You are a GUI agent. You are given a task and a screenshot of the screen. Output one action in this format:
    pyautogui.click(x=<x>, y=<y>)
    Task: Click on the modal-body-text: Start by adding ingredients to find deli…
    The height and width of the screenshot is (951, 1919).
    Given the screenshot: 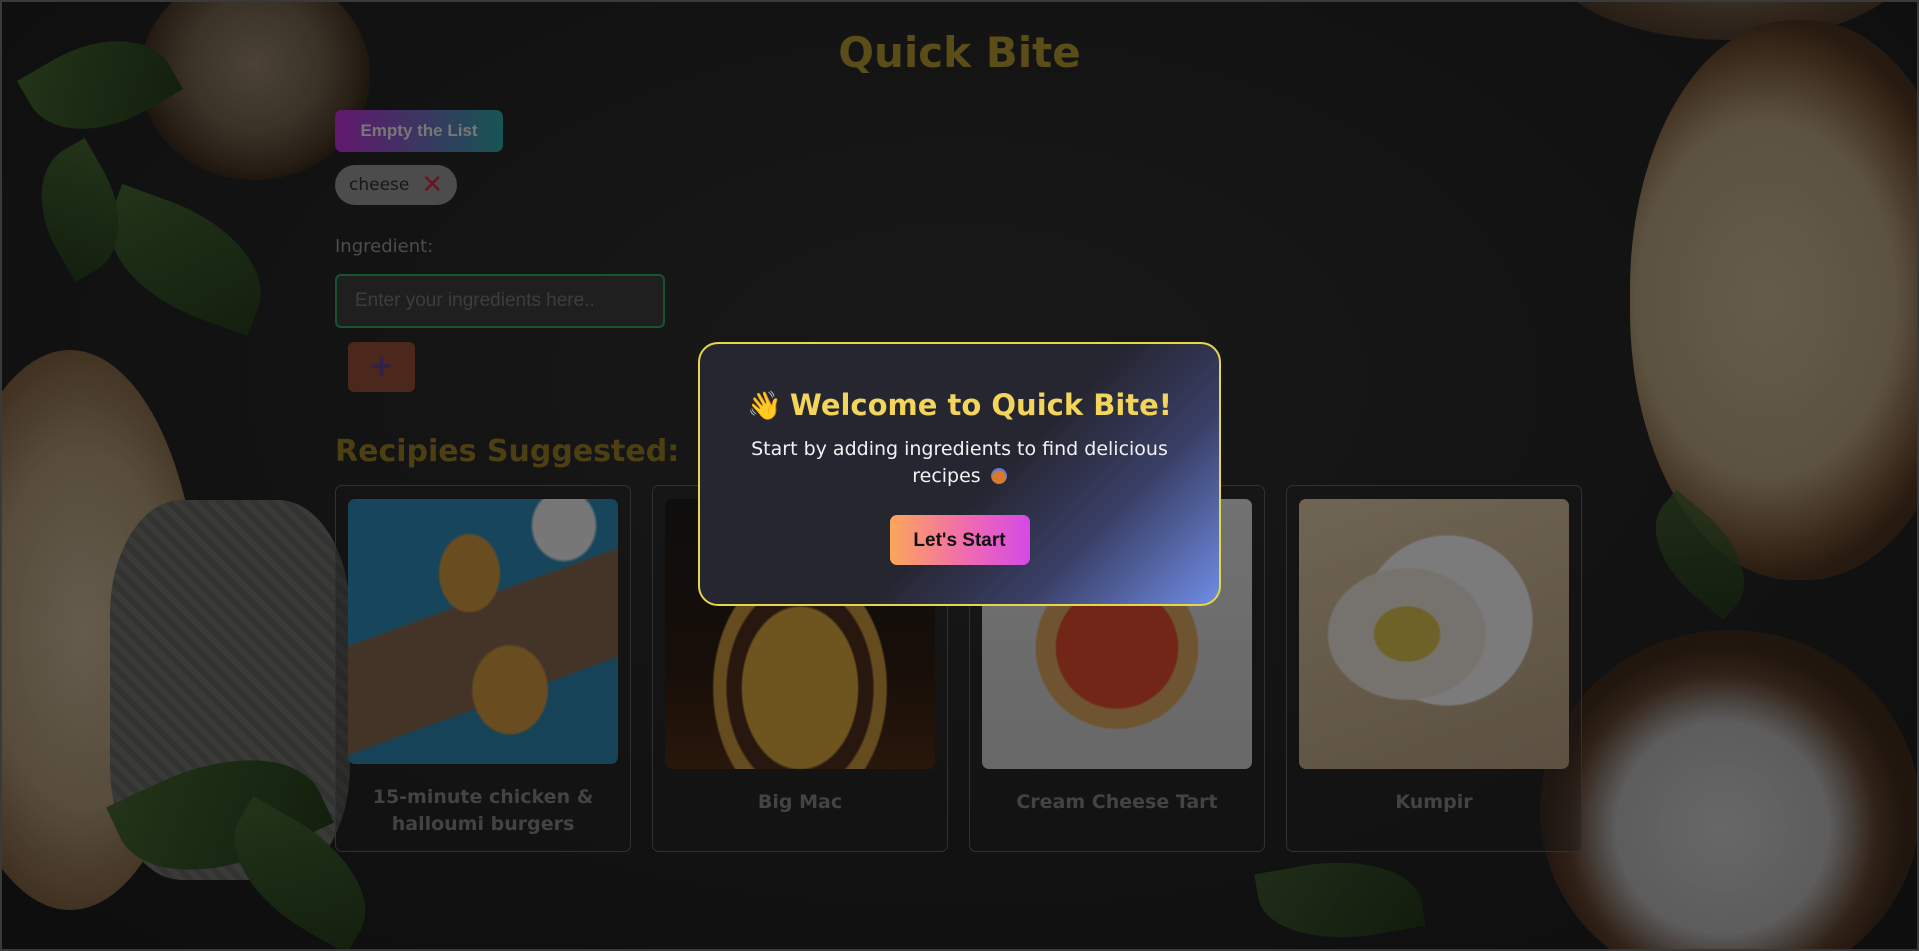 What is the action you would take?
    pyautogui.click(x=960, y=463)
    